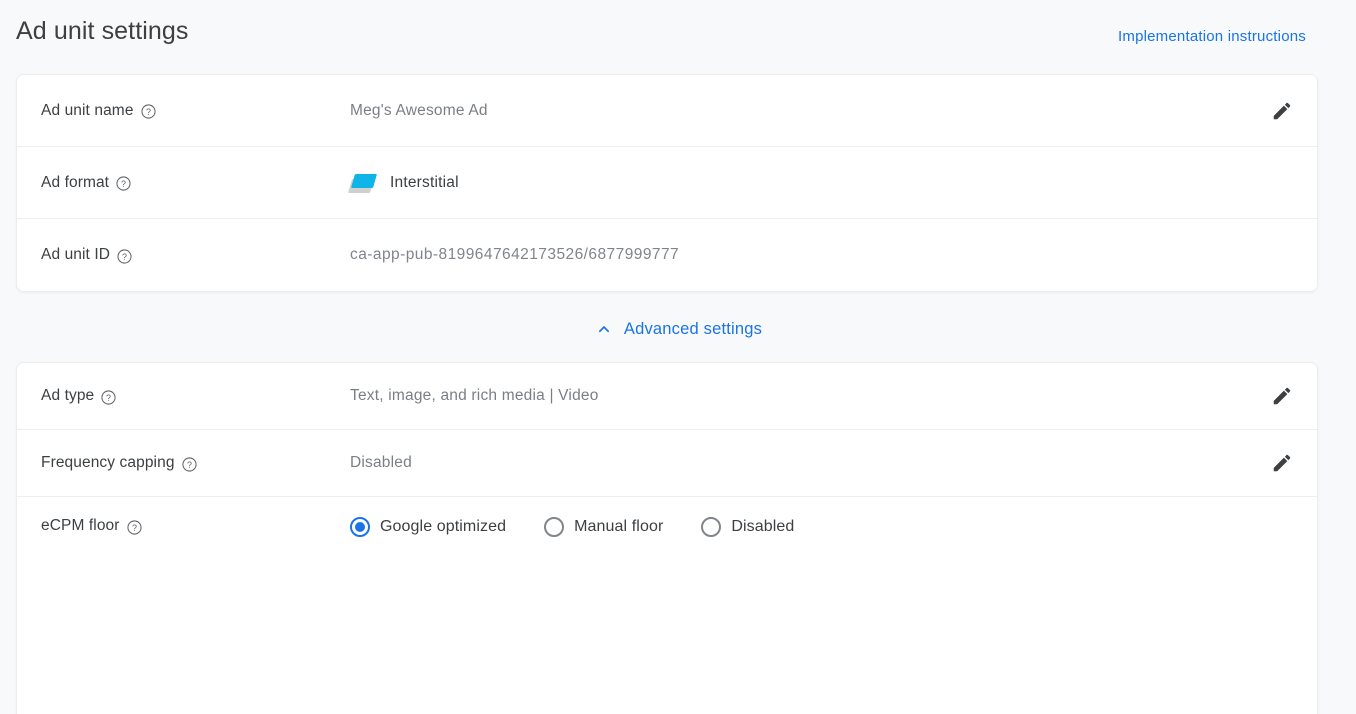 The width and height of the screenshot is (1356, 714). I want to click on edit-ad-unit-name-button, so click(1282, 111).